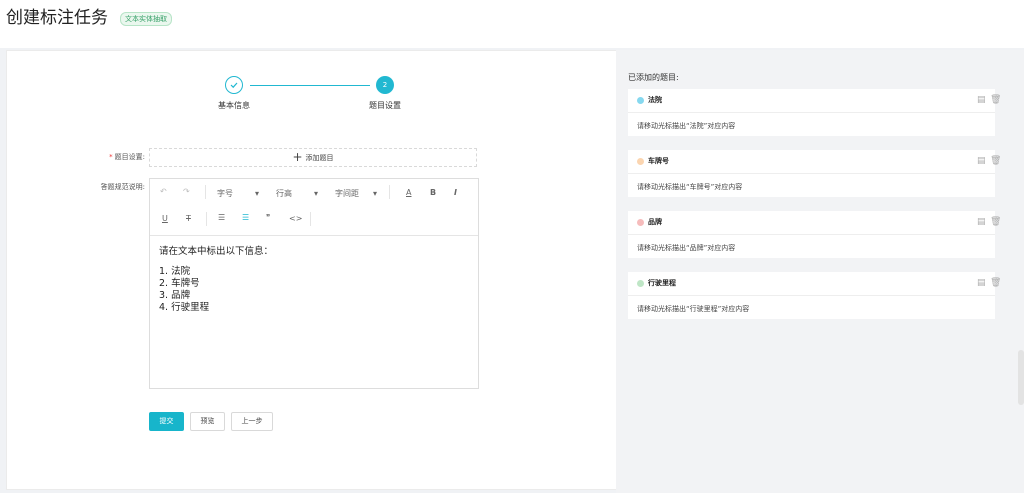 The width and height of the screenshot is (1024, 493). What do you see at coordinates (686, 248) in the screenshot?
I see `question-description: 请移动光标描出“品牌”对应内容` at bounding box center [686, 248].